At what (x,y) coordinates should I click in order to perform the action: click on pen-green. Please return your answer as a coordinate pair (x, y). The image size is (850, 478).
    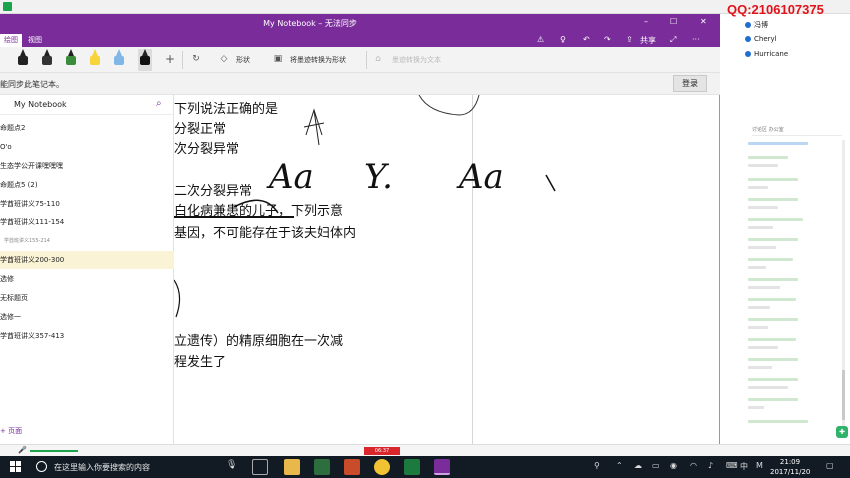
    Looking at the image, I should click on (71, 60).